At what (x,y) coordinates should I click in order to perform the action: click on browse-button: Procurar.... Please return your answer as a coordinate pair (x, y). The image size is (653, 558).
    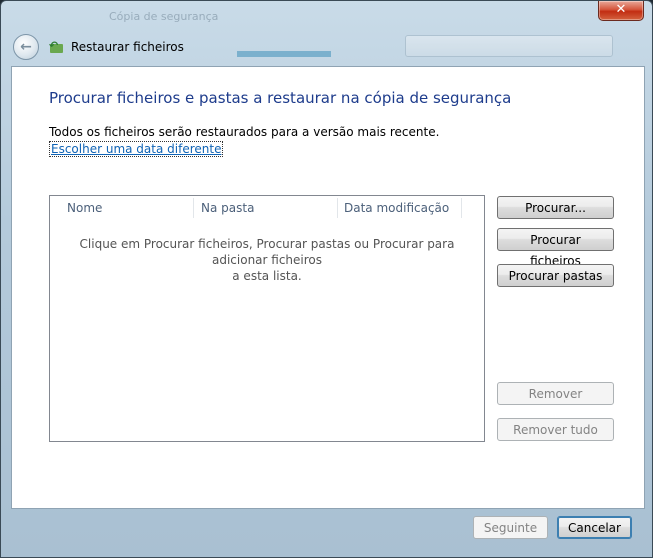
    Looking at the image, I should click on (555, 207).